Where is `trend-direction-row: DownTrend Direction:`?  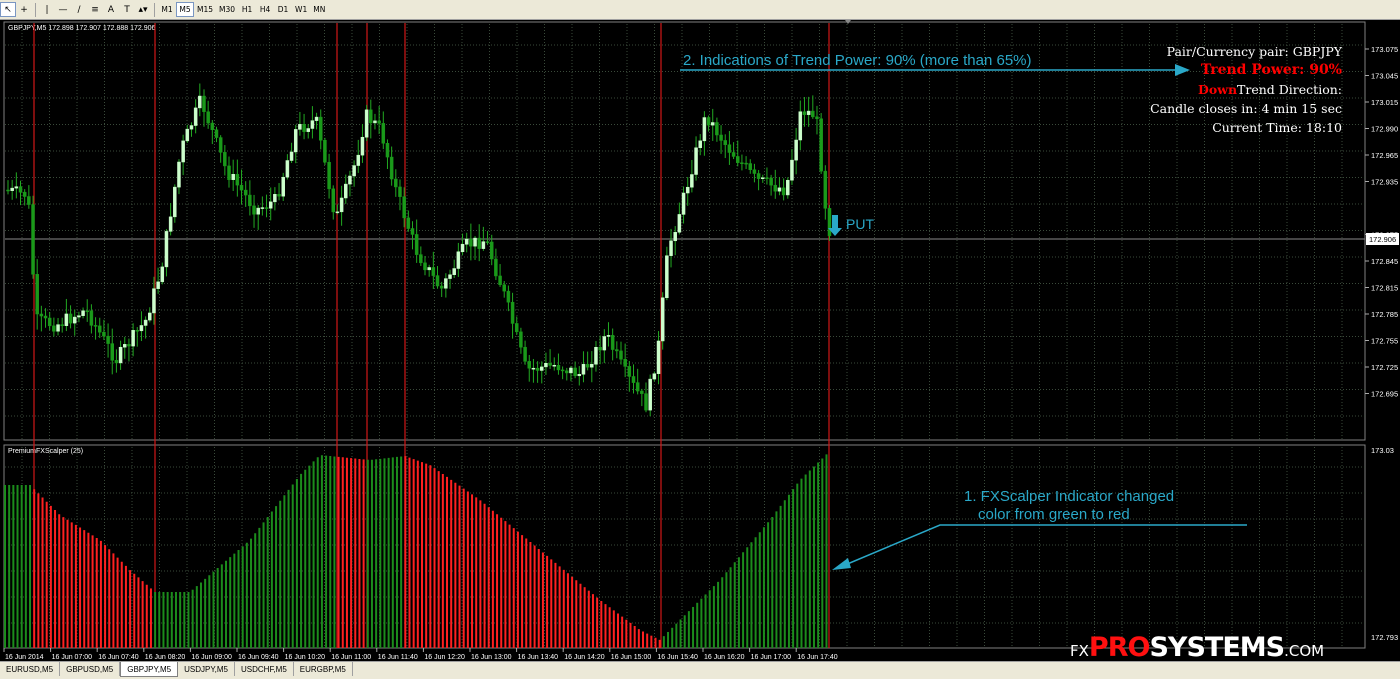 trend-direction-row: DownTrend Direction: is located at coordinates (1192, 89).